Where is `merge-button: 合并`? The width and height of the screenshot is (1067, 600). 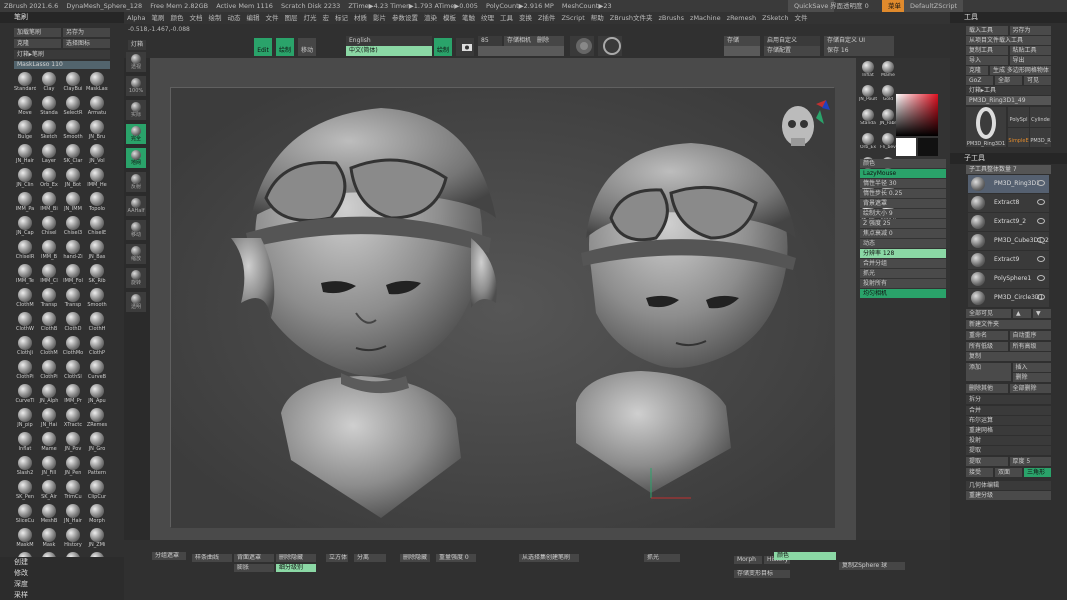
merge-button: 合并 is located at coordinates (1008, 410).